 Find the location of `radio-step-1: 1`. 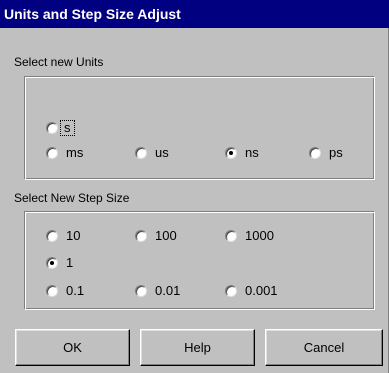

radio-step-1: 1 is located at coordinates (59, 262).